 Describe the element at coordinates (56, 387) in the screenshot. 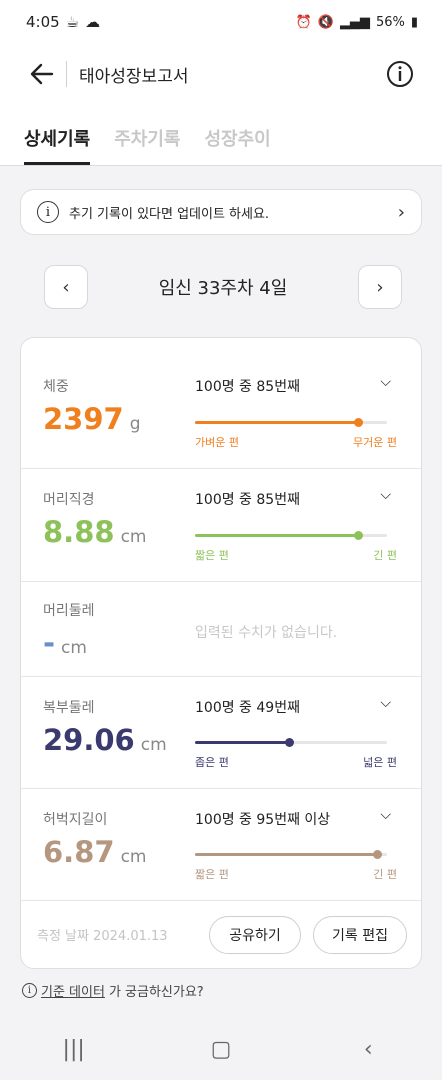

I see `metric-name: 체중` at that location.